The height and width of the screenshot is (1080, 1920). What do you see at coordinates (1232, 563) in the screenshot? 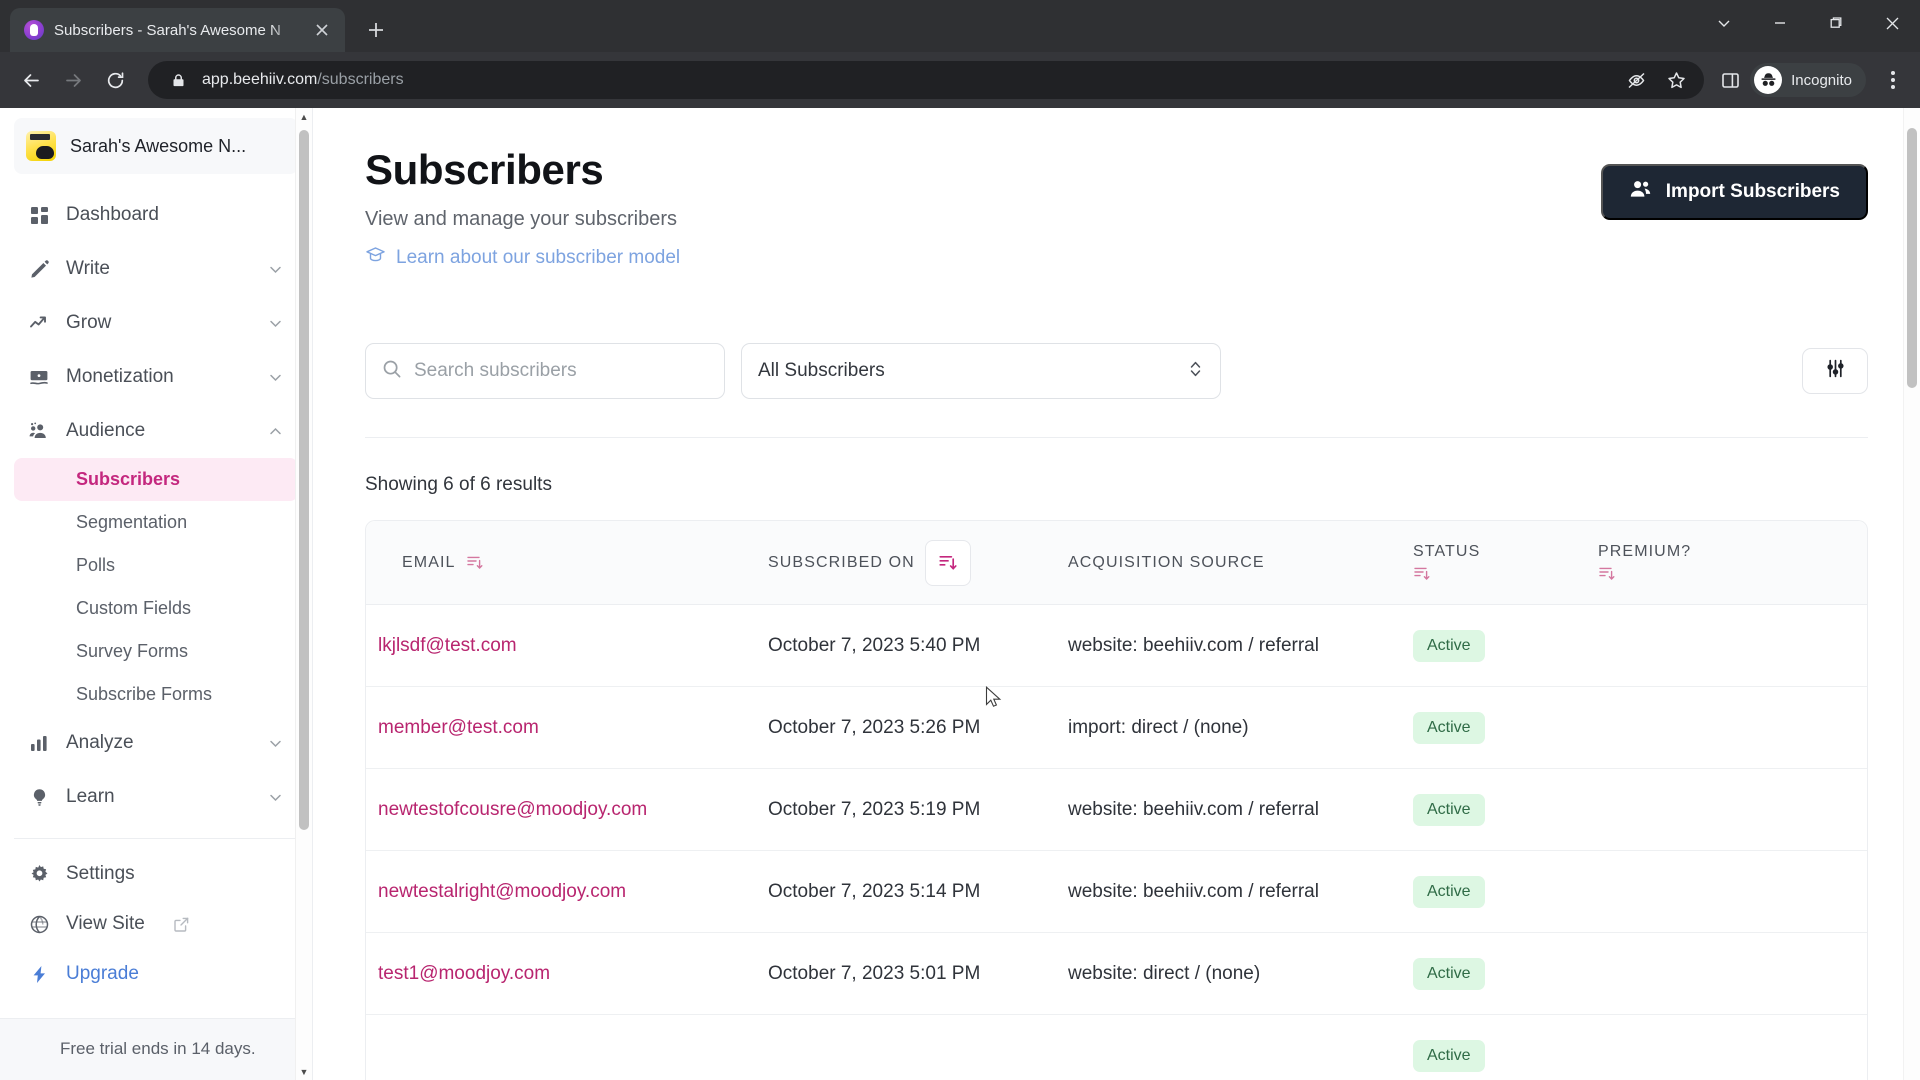
I see `column-header-acquisition-source: ACQUISITION SOURCE` at bounding box center [1232, 563].